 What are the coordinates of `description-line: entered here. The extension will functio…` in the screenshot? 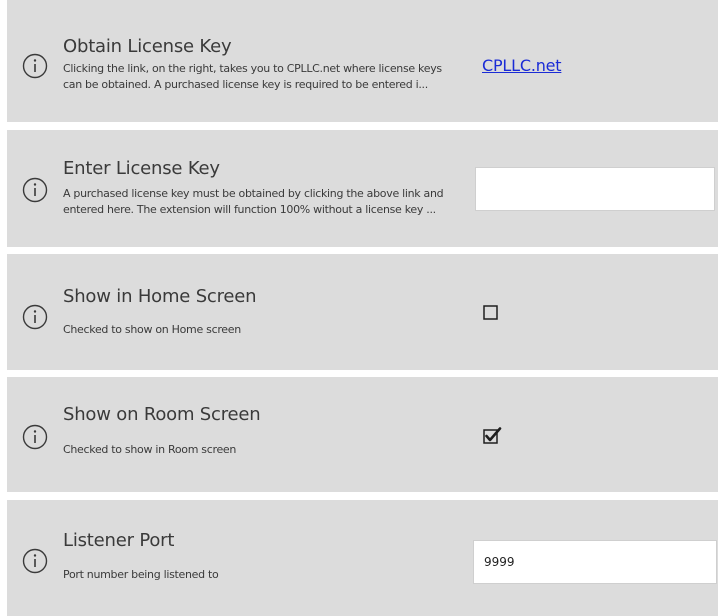 It's located at (249, 209).